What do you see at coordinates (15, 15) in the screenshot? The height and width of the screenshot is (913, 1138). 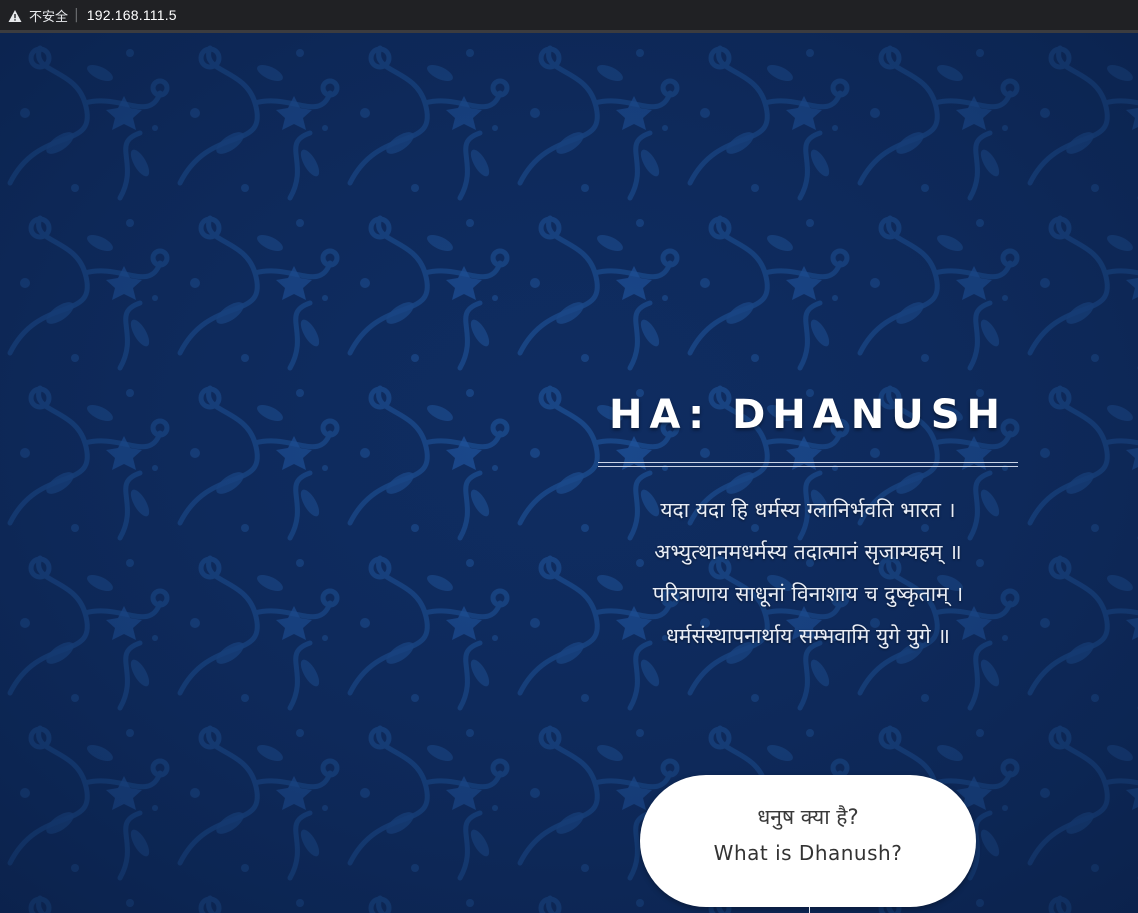 I see `warning-triangle-icon` at bounding box center [15, 15].